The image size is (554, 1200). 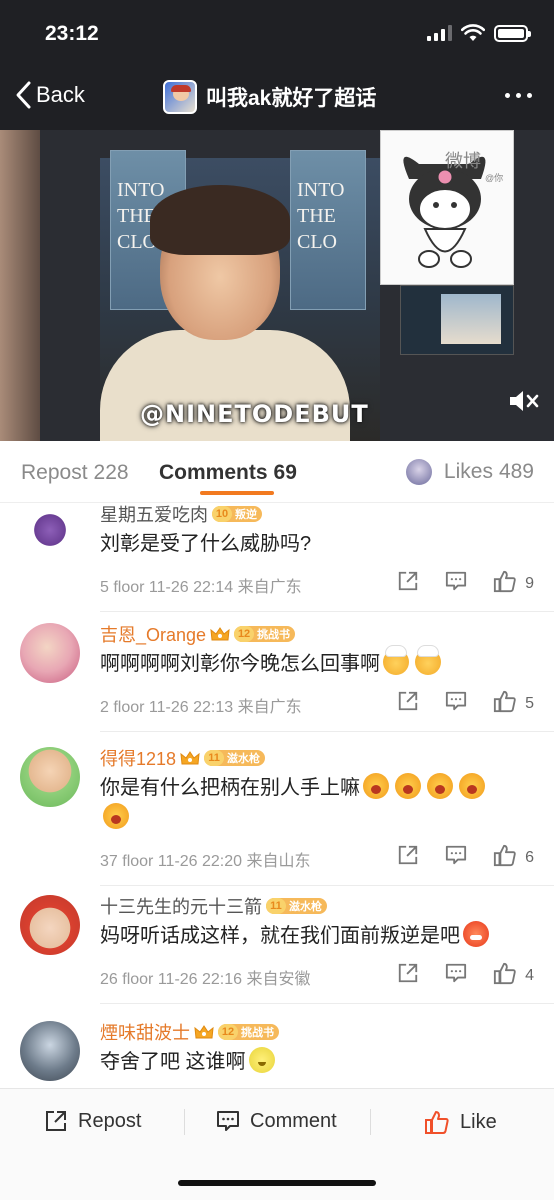 What do you see at coordinates (524, 401) in the screenshot?
I see `mute-icon` at bounding box center [524, 401].